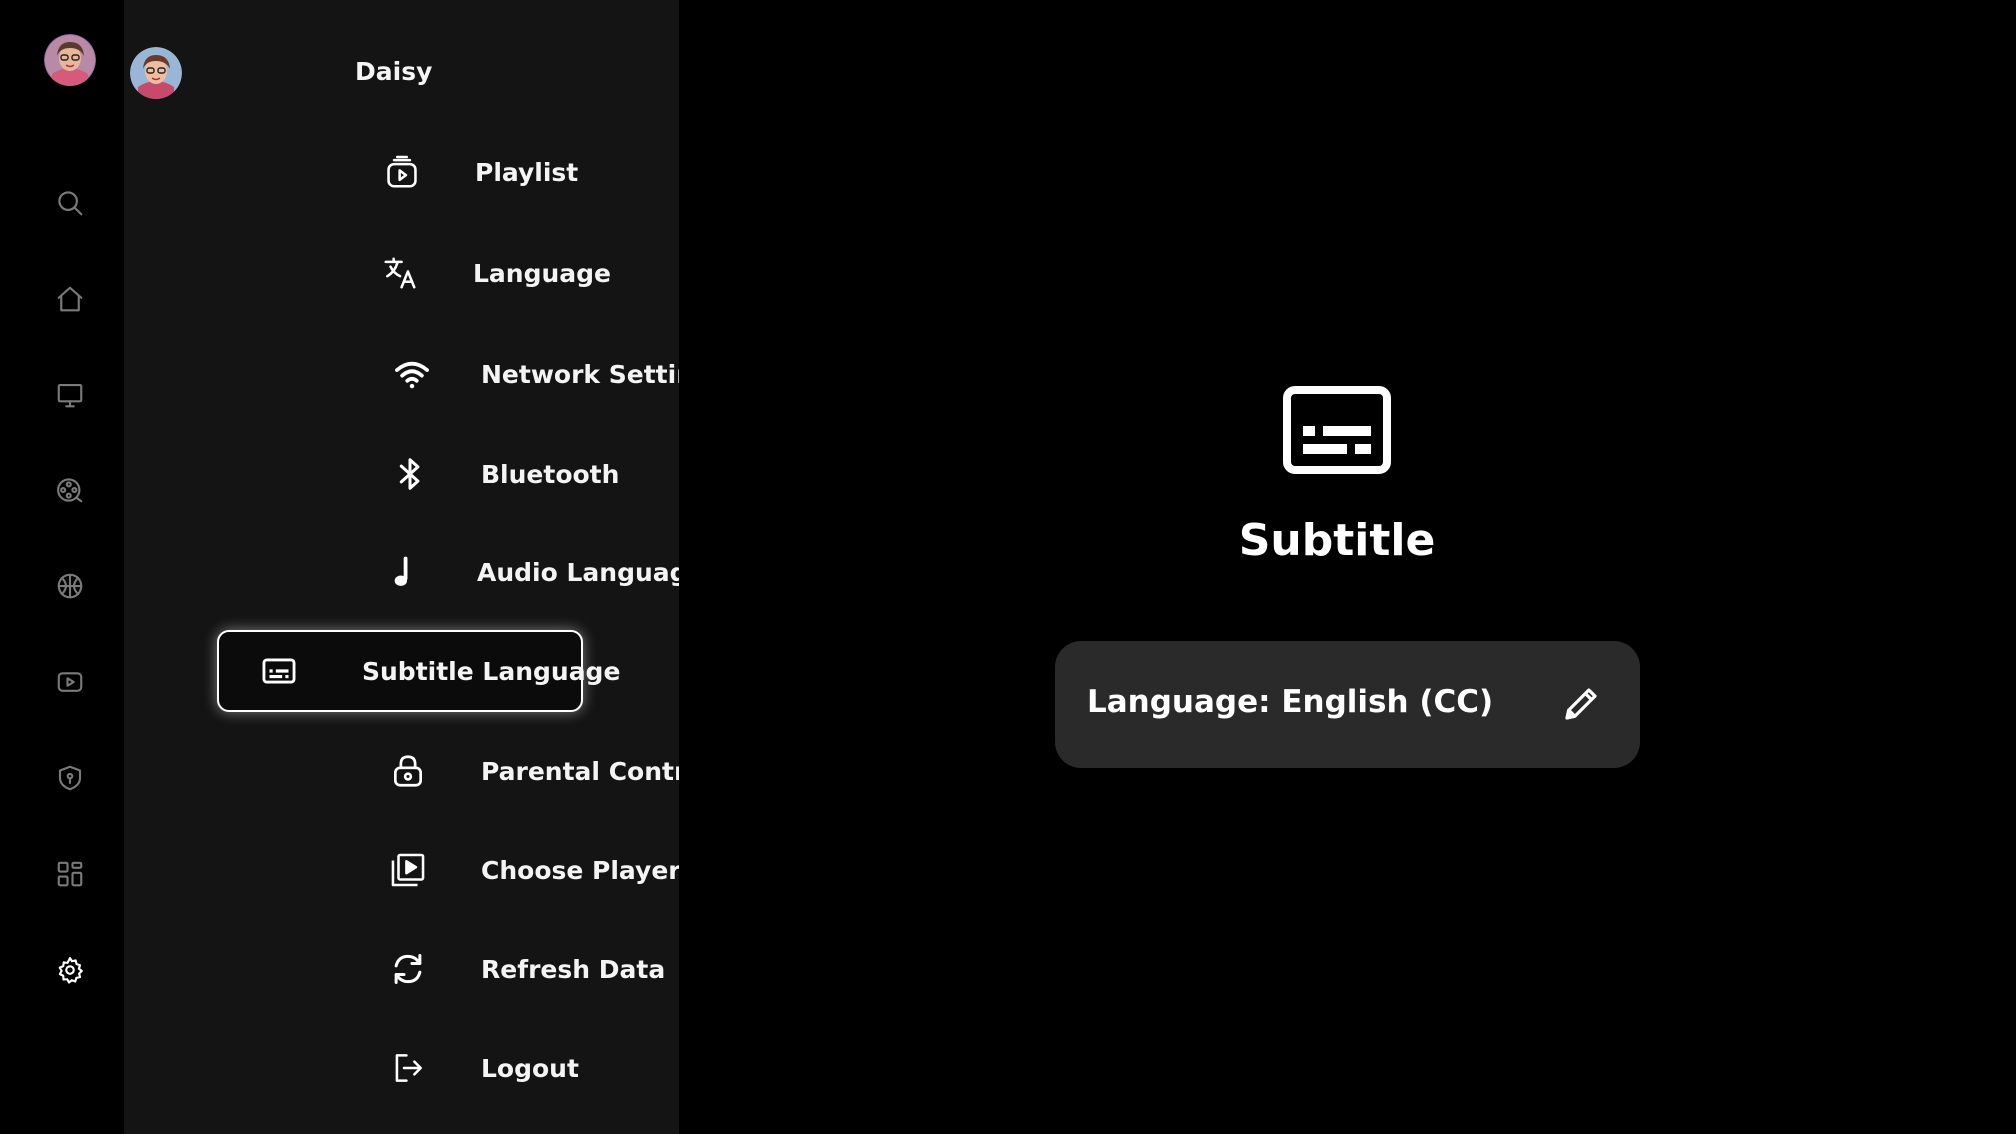 Image resolution: width=2016 pixels, height=1134 pixels. What do you see at coordinates (542, 273) in the screenshot?
I see `menu-item-label: Language` at bounding box center [542, 273].